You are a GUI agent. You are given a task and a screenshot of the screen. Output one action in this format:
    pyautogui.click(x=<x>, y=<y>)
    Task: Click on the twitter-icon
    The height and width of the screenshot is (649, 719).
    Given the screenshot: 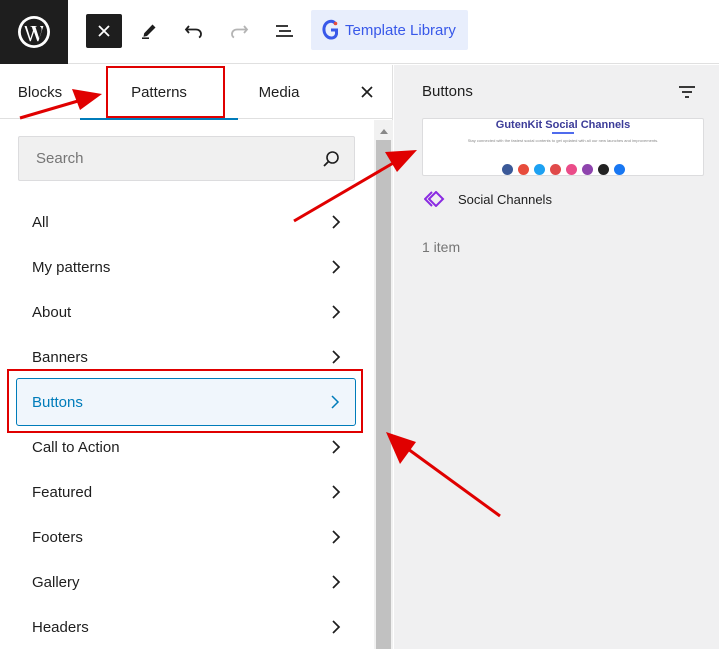 What is the action you would take?
    pyautogui.click(x=539, y=169)
    